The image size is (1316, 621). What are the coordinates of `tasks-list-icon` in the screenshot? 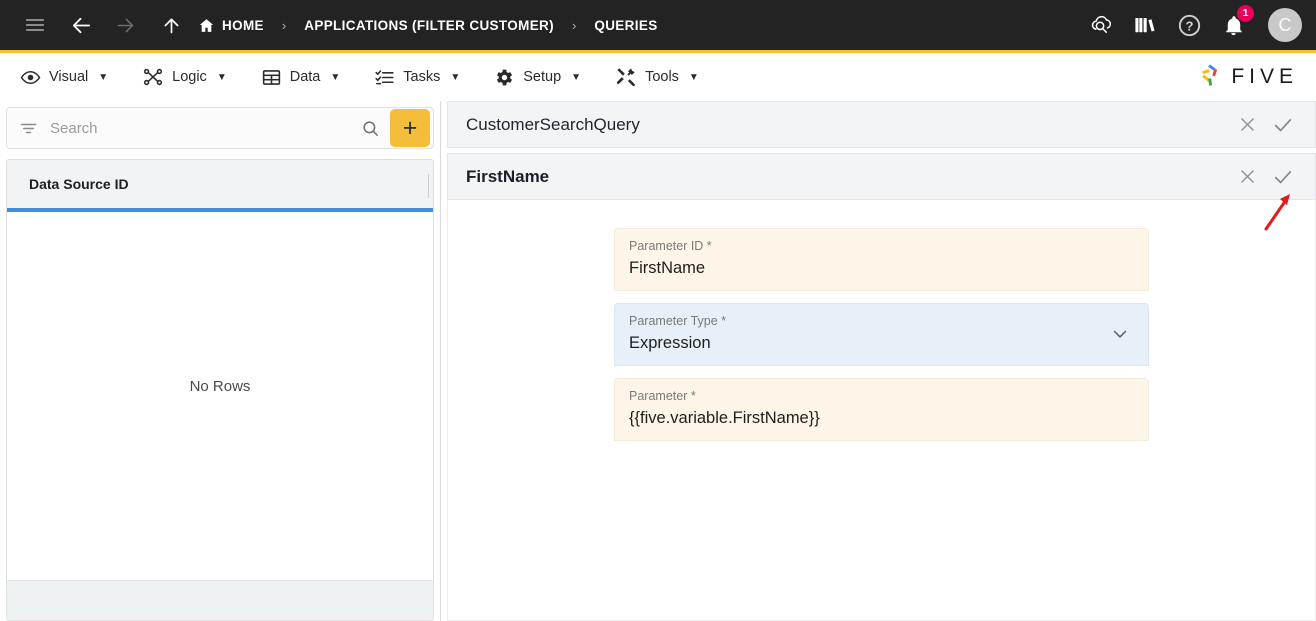 It's located at (384, 77).